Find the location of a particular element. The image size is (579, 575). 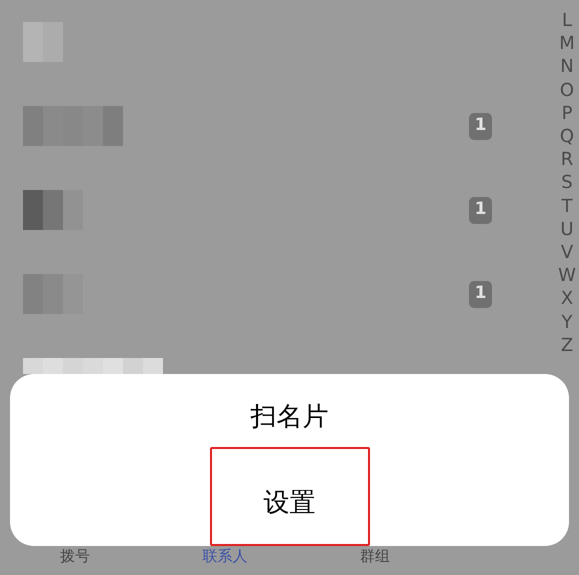

index-letter: O is located at coordinates (567, 90).